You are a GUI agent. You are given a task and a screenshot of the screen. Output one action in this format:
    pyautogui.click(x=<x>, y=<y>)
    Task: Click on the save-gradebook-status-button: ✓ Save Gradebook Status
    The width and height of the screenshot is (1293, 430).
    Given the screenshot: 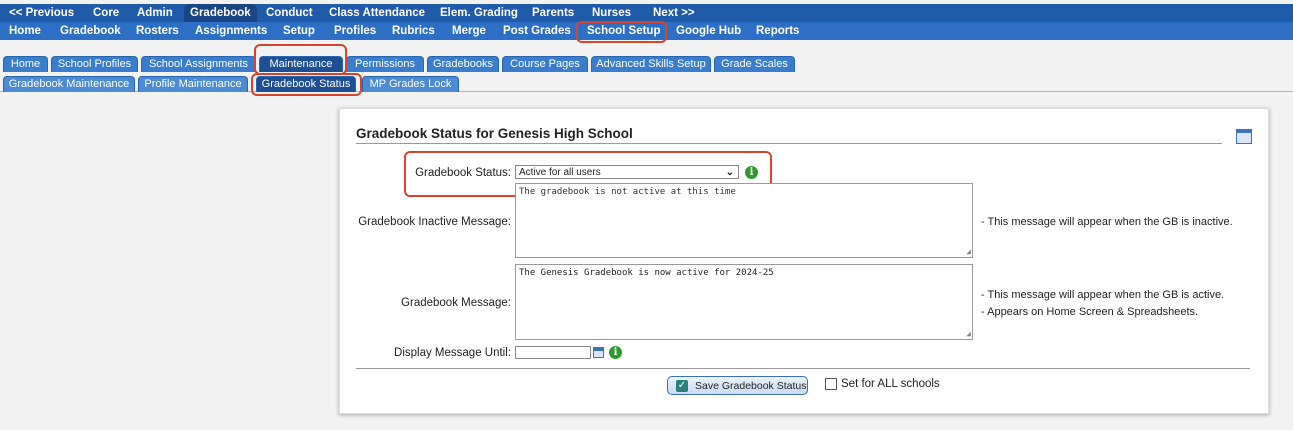 What is the action you would take?
    pyautogui.click(x=737, y=385)
    